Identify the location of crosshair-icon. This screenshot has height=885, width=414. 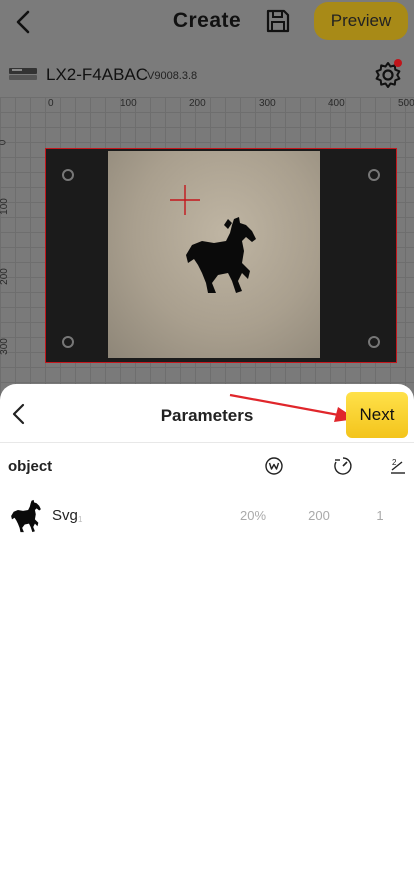
(185, 200).